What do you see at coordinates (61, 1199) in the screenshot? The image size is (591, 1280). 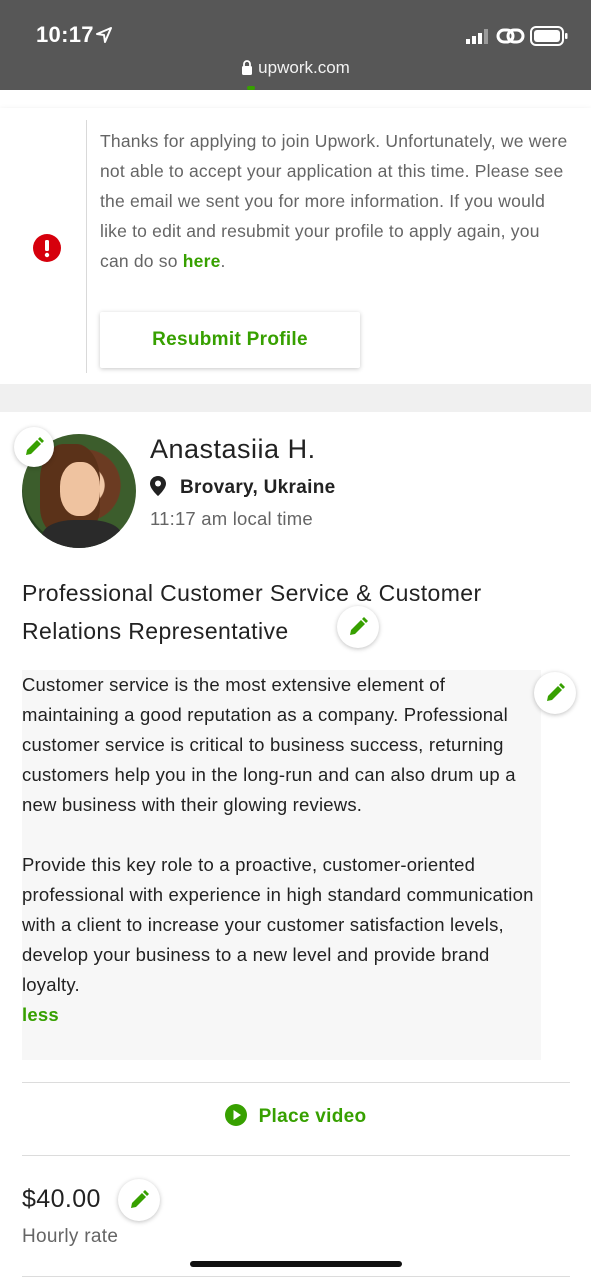 I see `hourly-rate-value: $40.00` at bounding box center [61, 1199].